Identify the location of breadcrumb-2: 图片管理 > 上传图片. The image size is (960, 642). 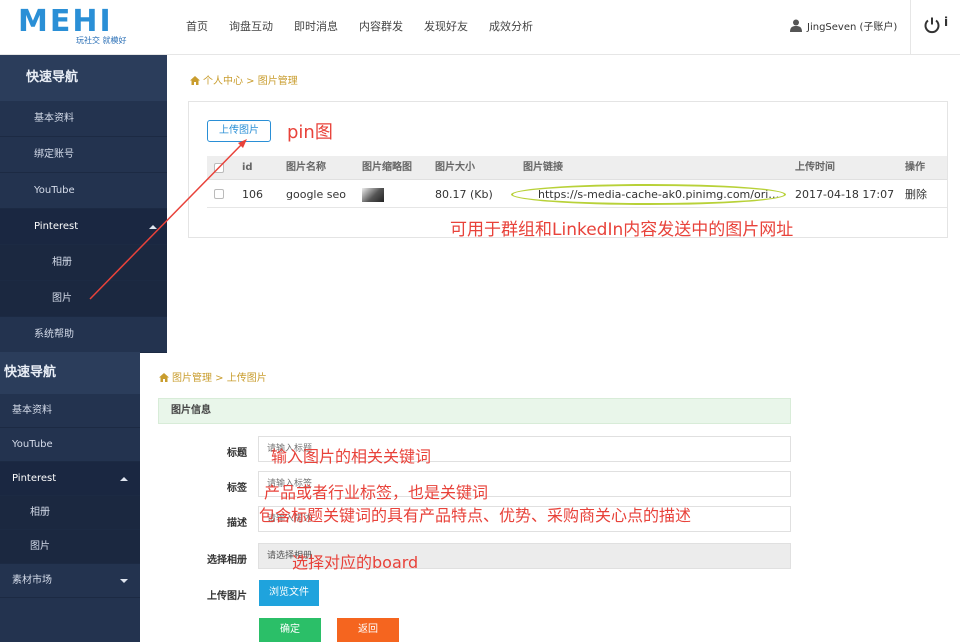
(213, 376).